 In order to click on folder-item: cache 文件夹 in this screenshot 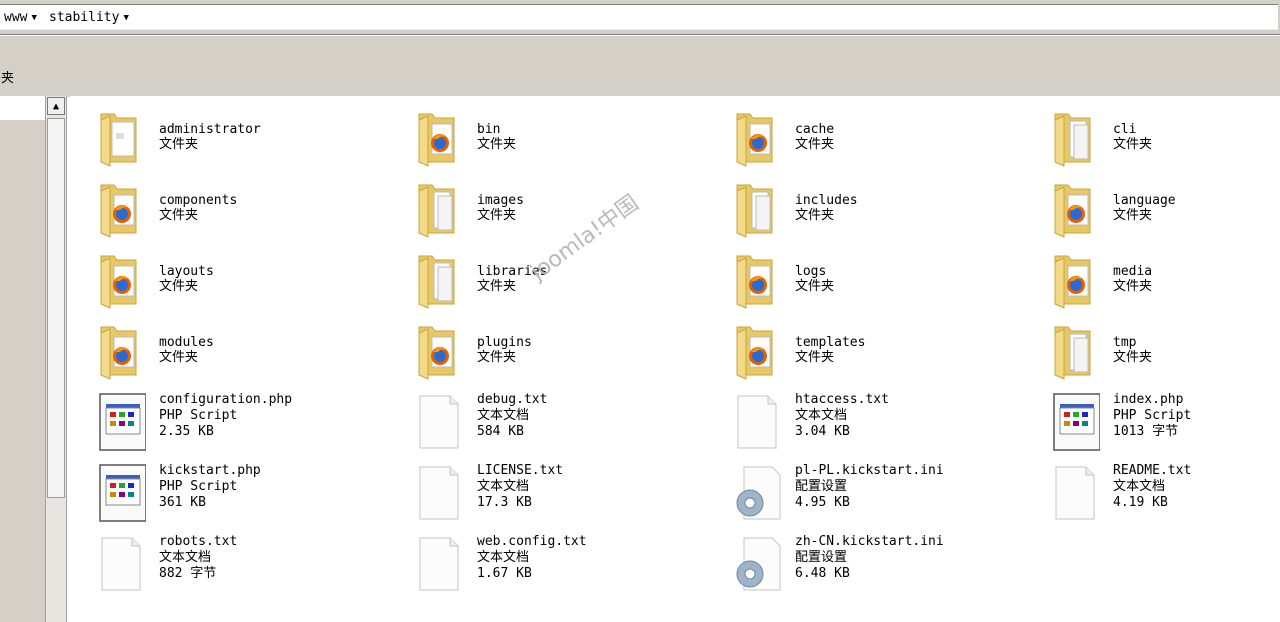, I will do `click(865, 137)`.